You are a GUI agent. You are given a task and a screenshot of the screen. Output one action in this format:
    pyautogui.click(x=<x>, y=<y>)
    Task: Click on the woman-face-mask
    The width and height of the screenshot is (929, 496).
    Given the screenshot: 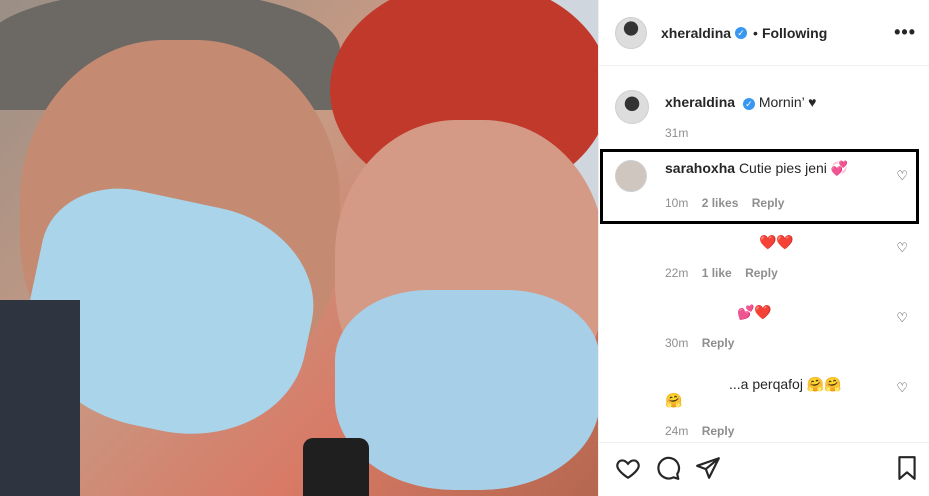 What is the action you would take?
    pyautogui.click(x=466, y=390)
    